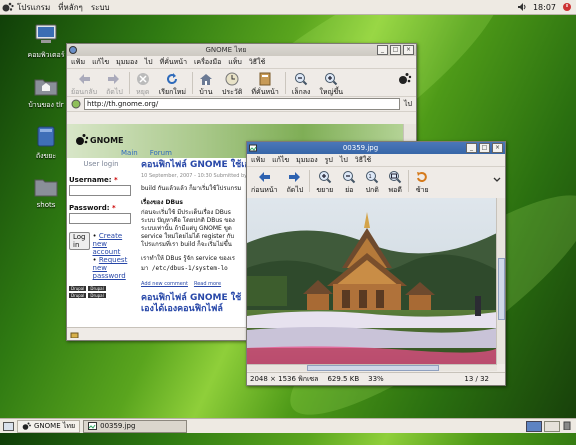  What do you see at coordinates (74, 335) in the screenshot?
I see `security-icon` at bounding box center [74, 335].